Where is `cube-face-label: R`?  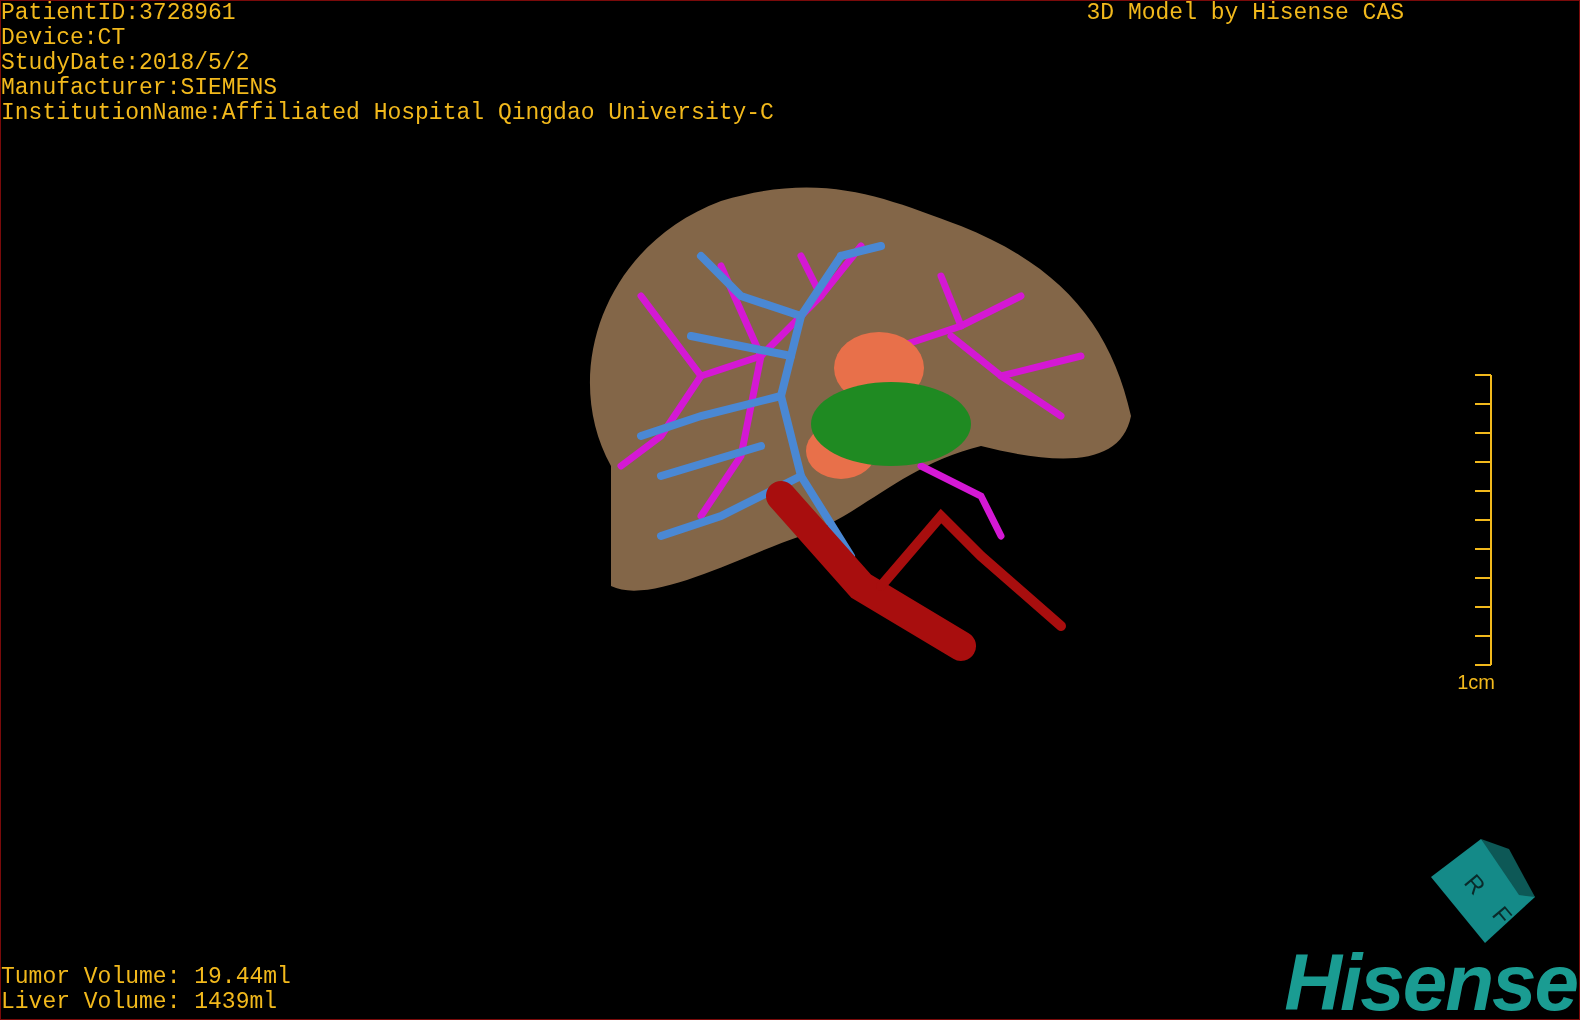 cube-face-label: R is located at coordinates (1475, 884).